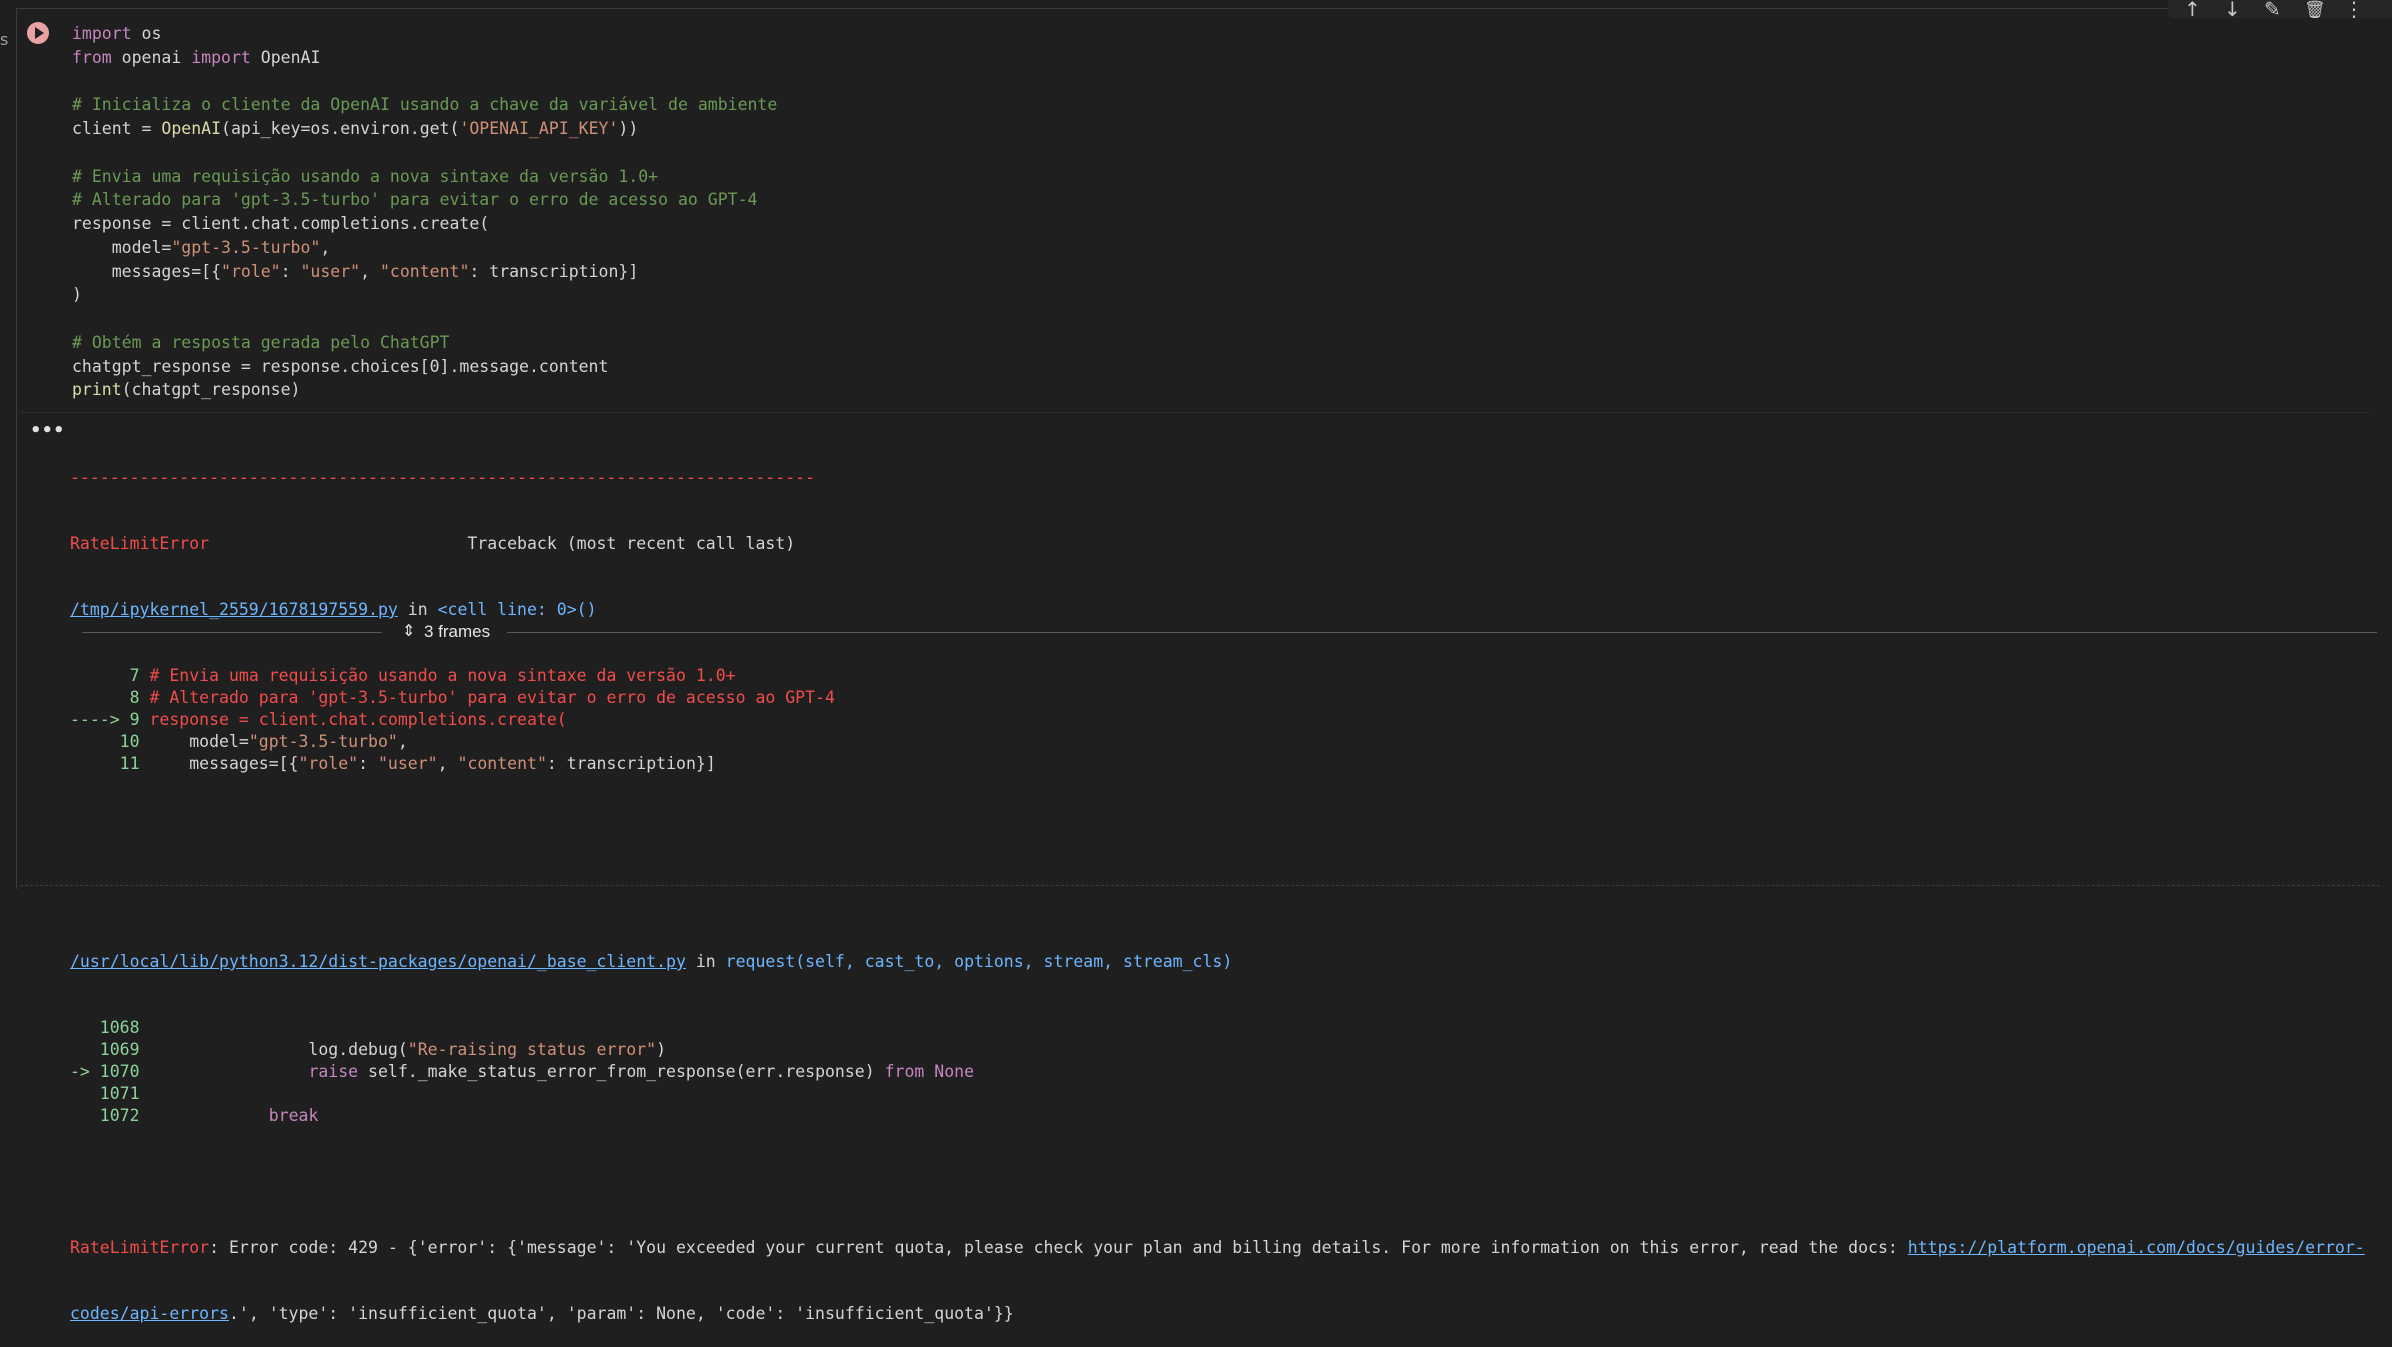  Describe the element at coordinates (261, 342) in the screenshot. I see `code-line: # Obtém a resposta gerada pelo ChatGPT` at that location.